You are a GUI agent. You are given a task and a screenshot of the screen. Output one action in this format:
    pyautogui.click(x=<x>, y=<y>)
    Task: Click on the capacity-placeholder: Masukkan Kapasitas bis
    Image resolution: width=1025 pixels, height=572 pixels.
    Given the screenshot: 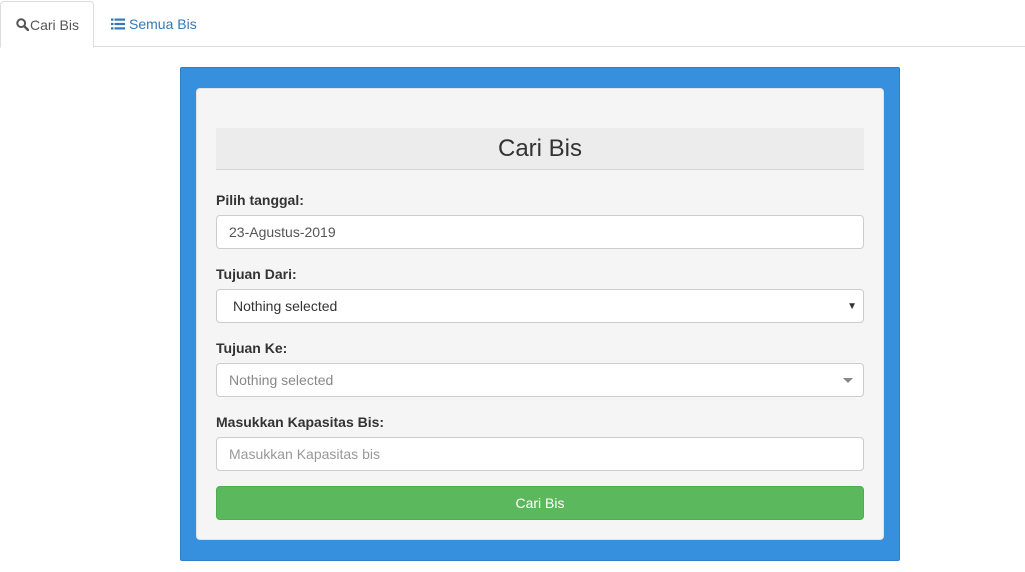 What is the action you would take?
    pyautogui.click(x=304, y=454)
    